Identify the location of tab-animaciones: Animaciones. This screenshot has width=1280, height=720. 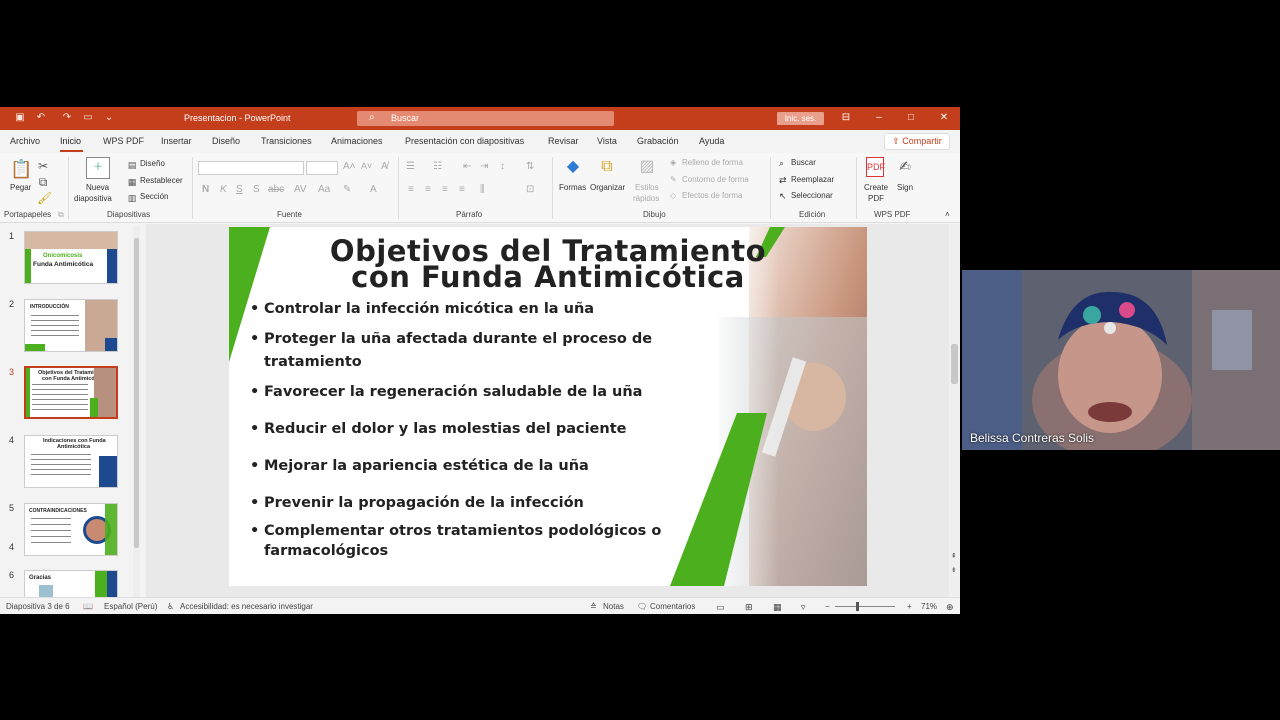
(357, 141).